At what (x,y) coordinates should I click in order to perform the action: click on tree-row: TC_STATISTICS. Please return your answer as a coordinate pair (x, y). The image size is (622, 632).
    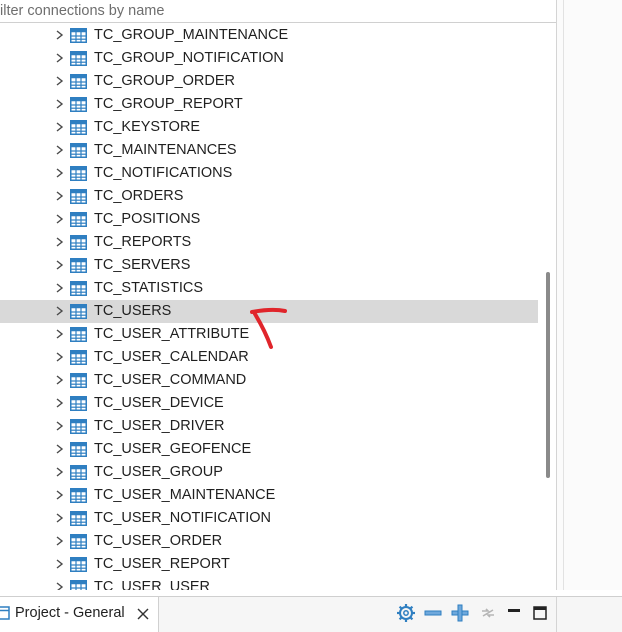
    Looking at the image, I should click on (269, 288).